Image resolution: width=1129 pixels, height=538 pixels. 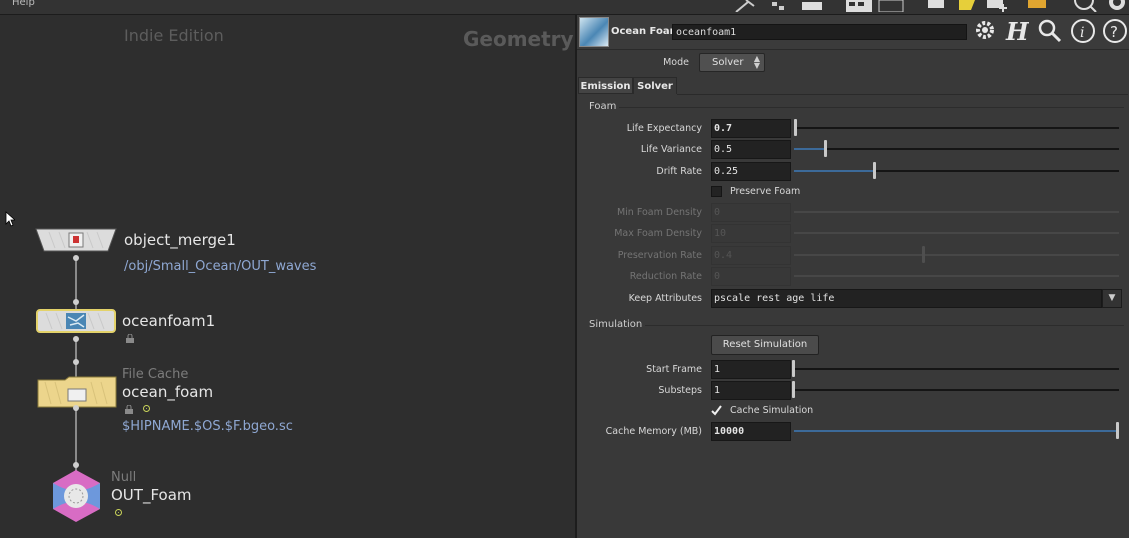 I want to click on min-foam-density-slider-track, so click(x=956, y=212).